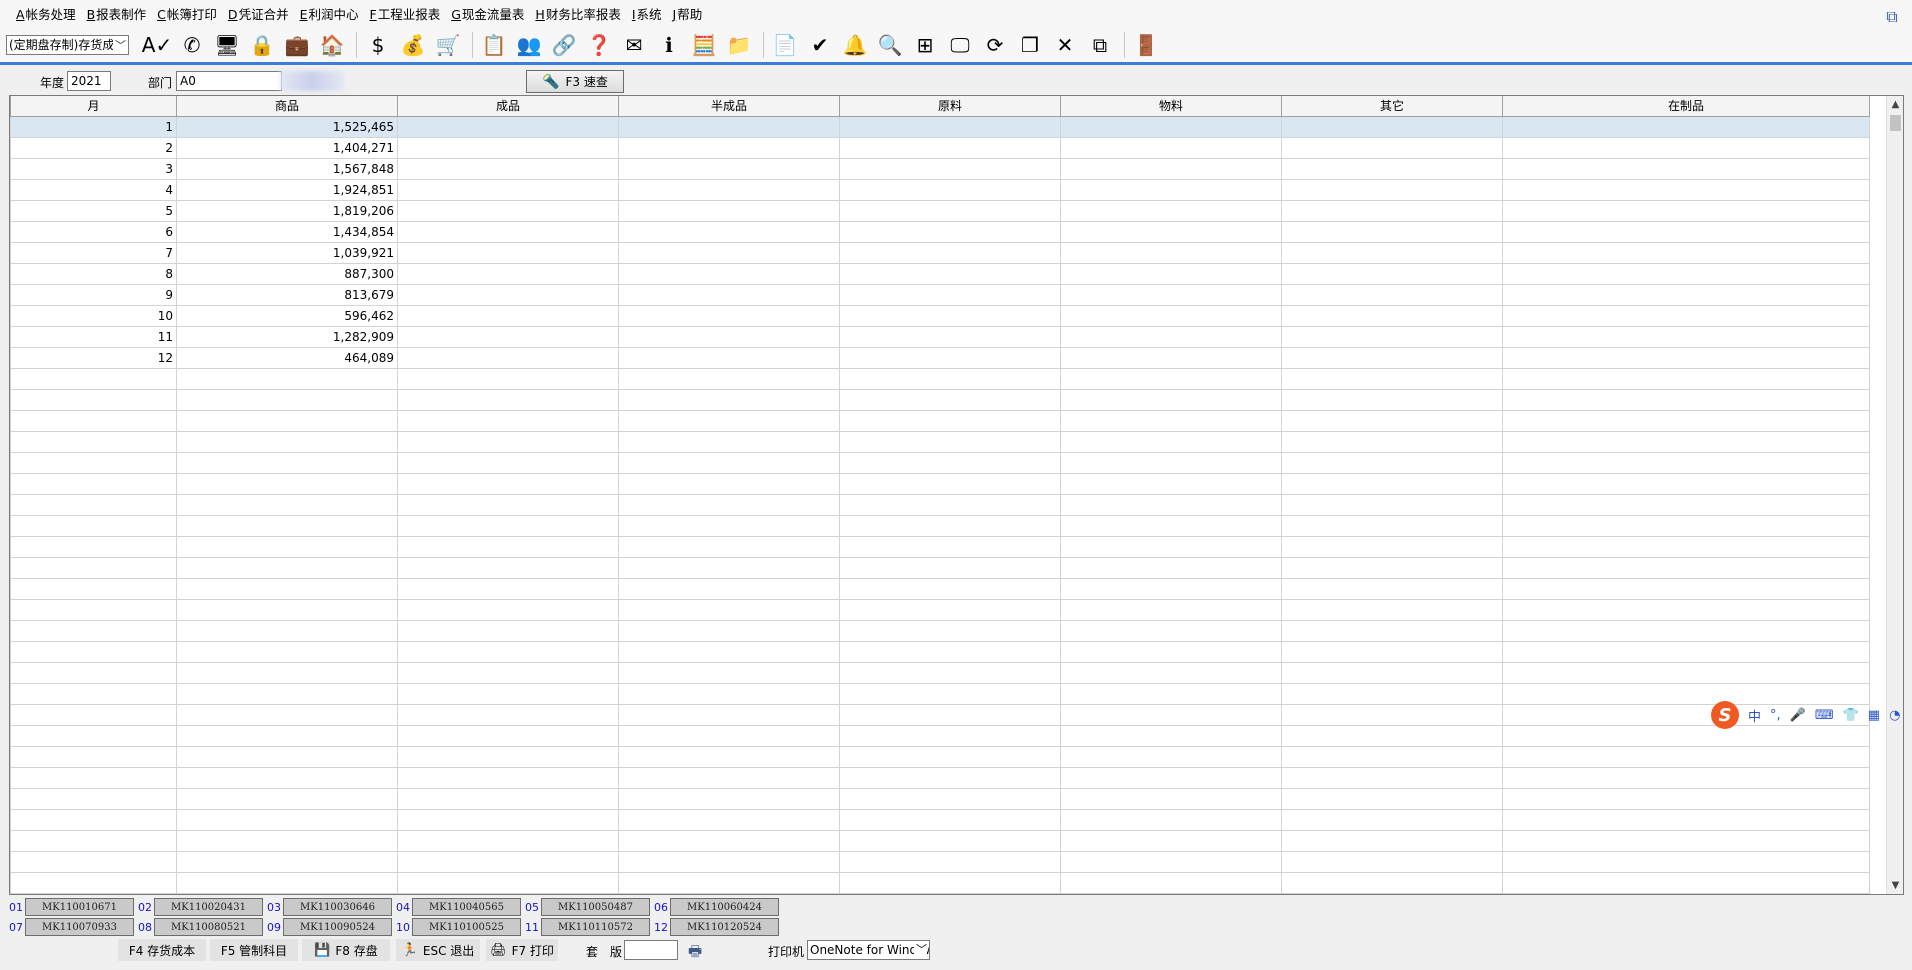  What do you see at coordinates (79, 927) in the screenshot?
I see `voucher-code-button: MK110070933` at bounding box center [79, 927].